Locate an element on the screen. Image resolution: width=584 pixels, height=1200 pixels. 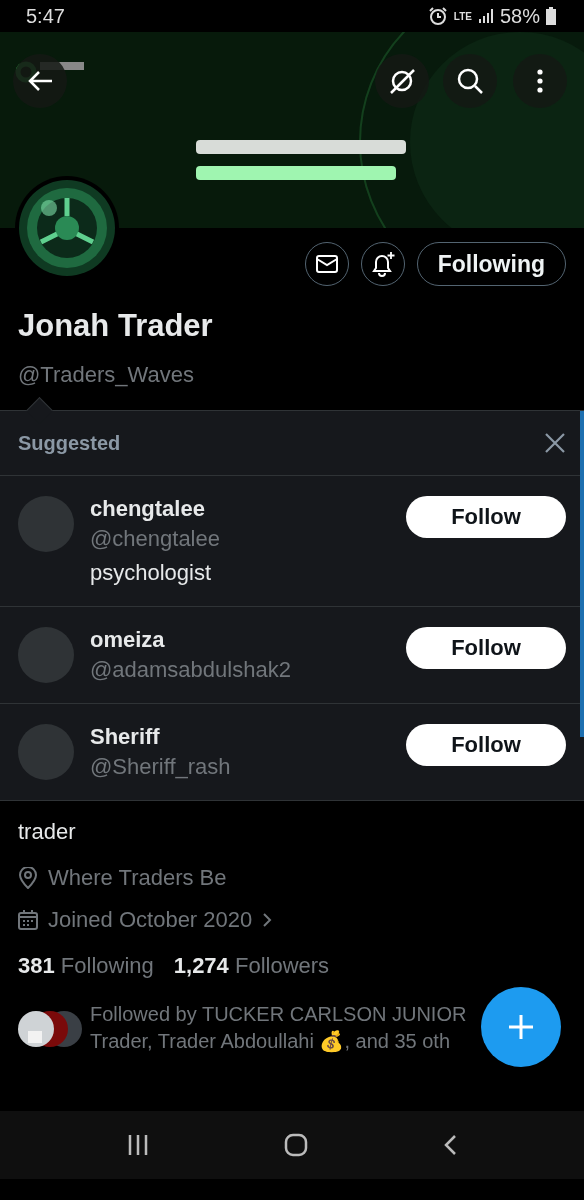
envelope-icon is located at coordinates (326, 264).